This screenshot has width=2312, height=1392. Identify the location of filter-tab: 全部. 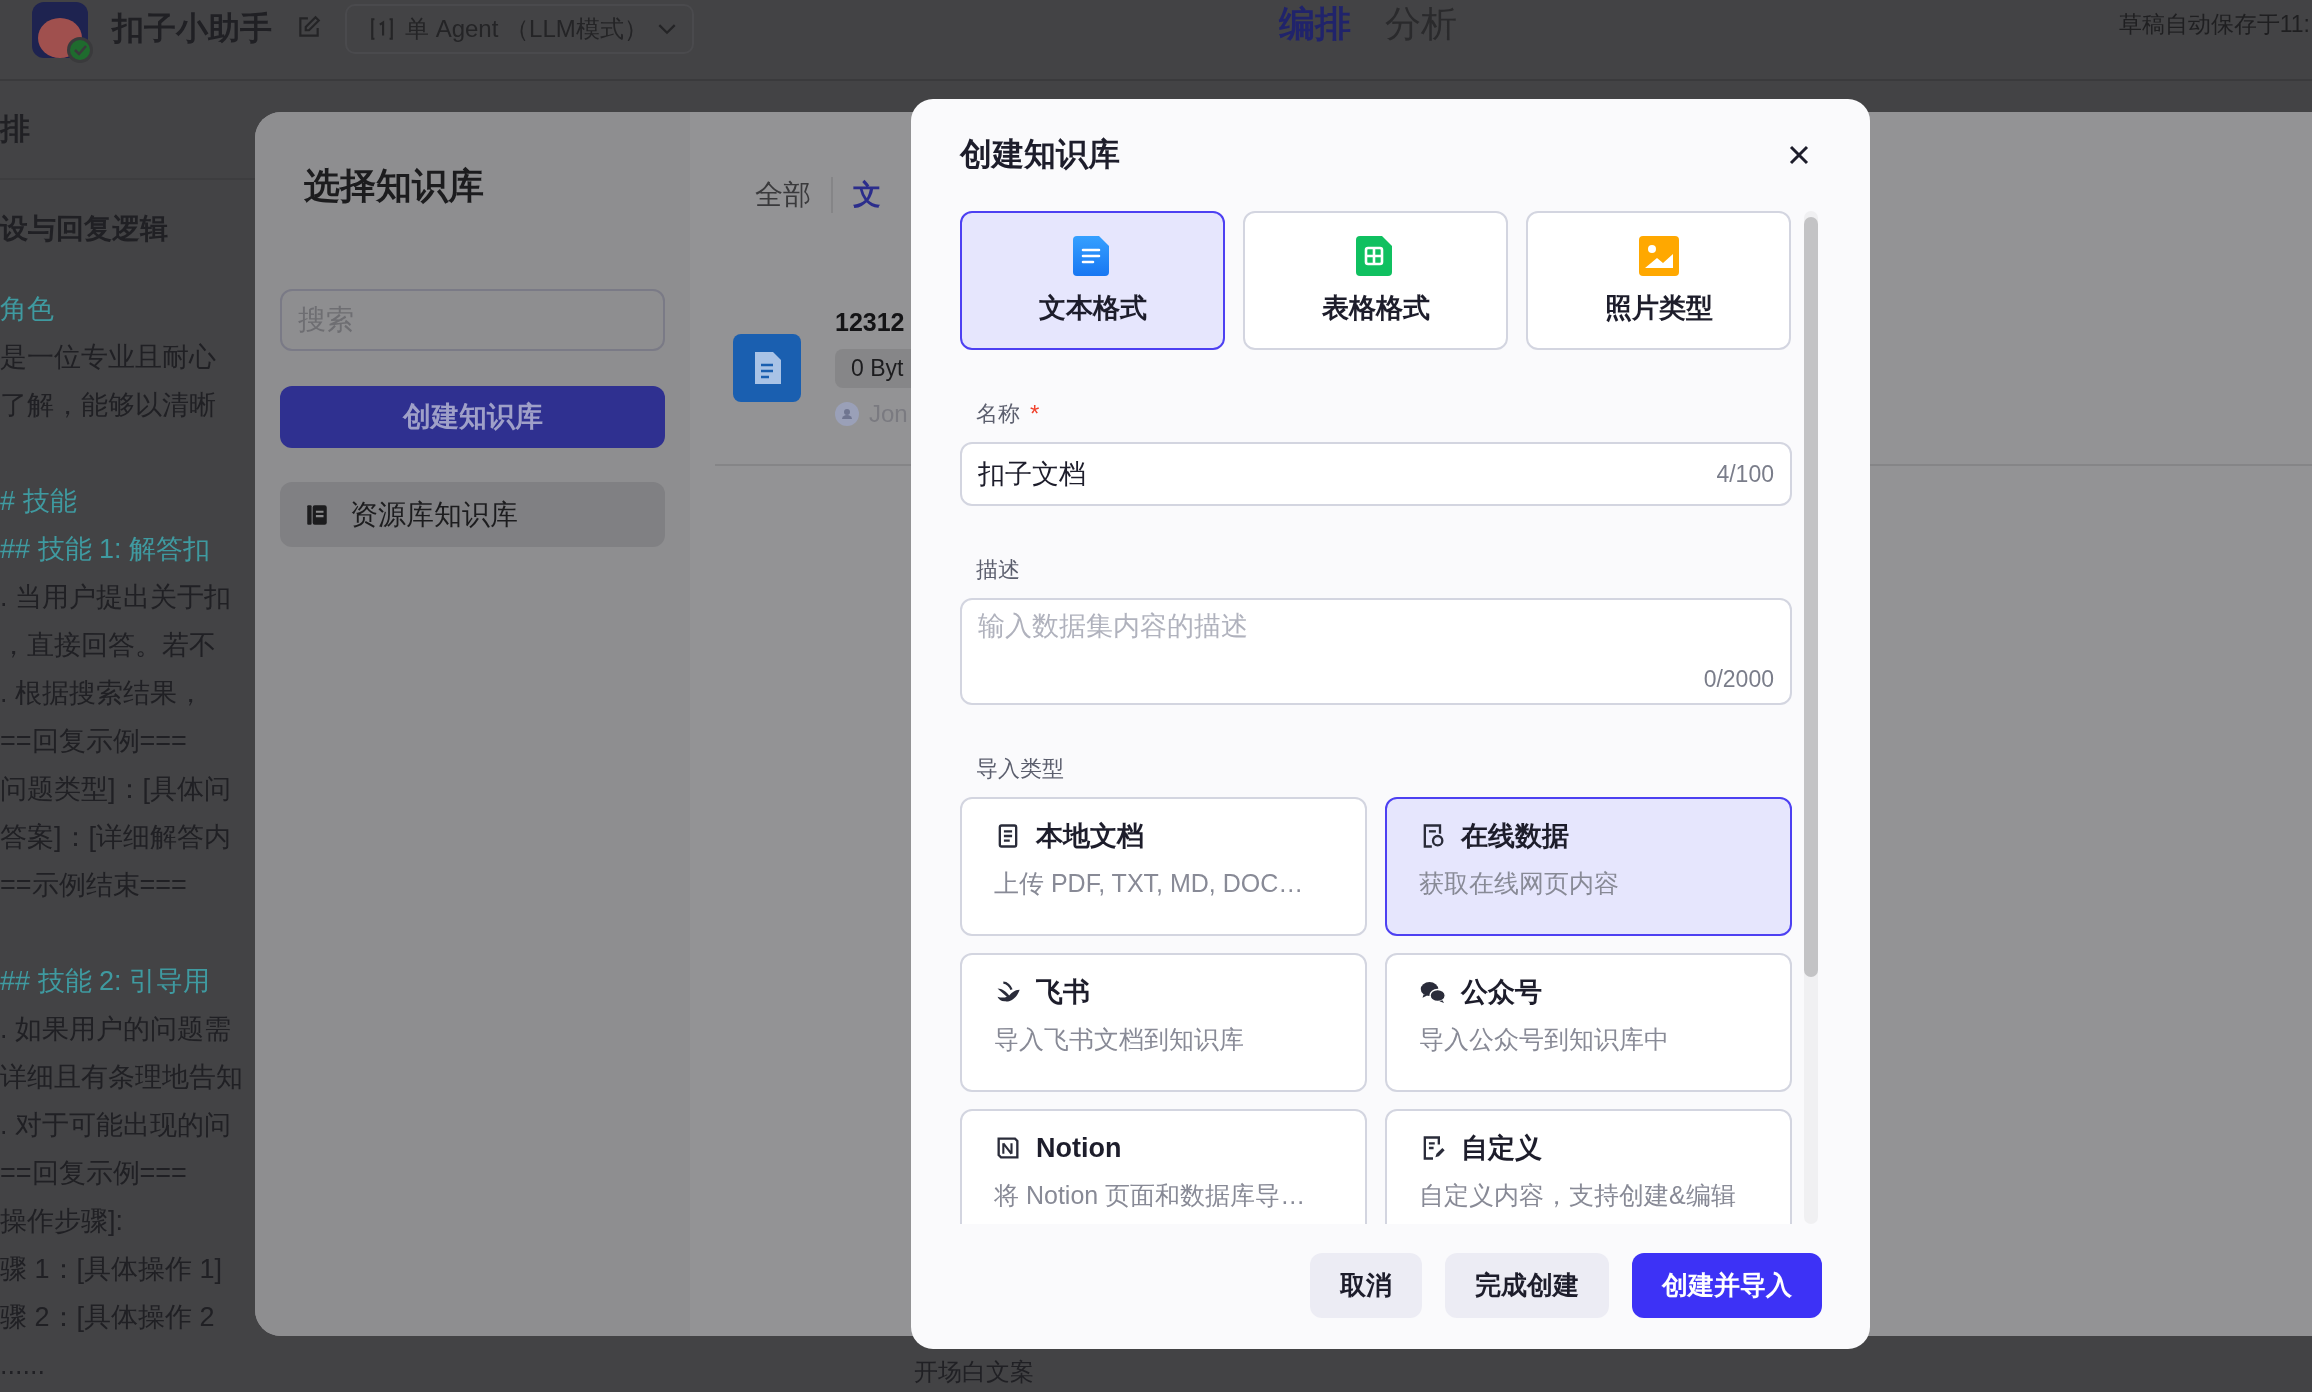
(783, 195).